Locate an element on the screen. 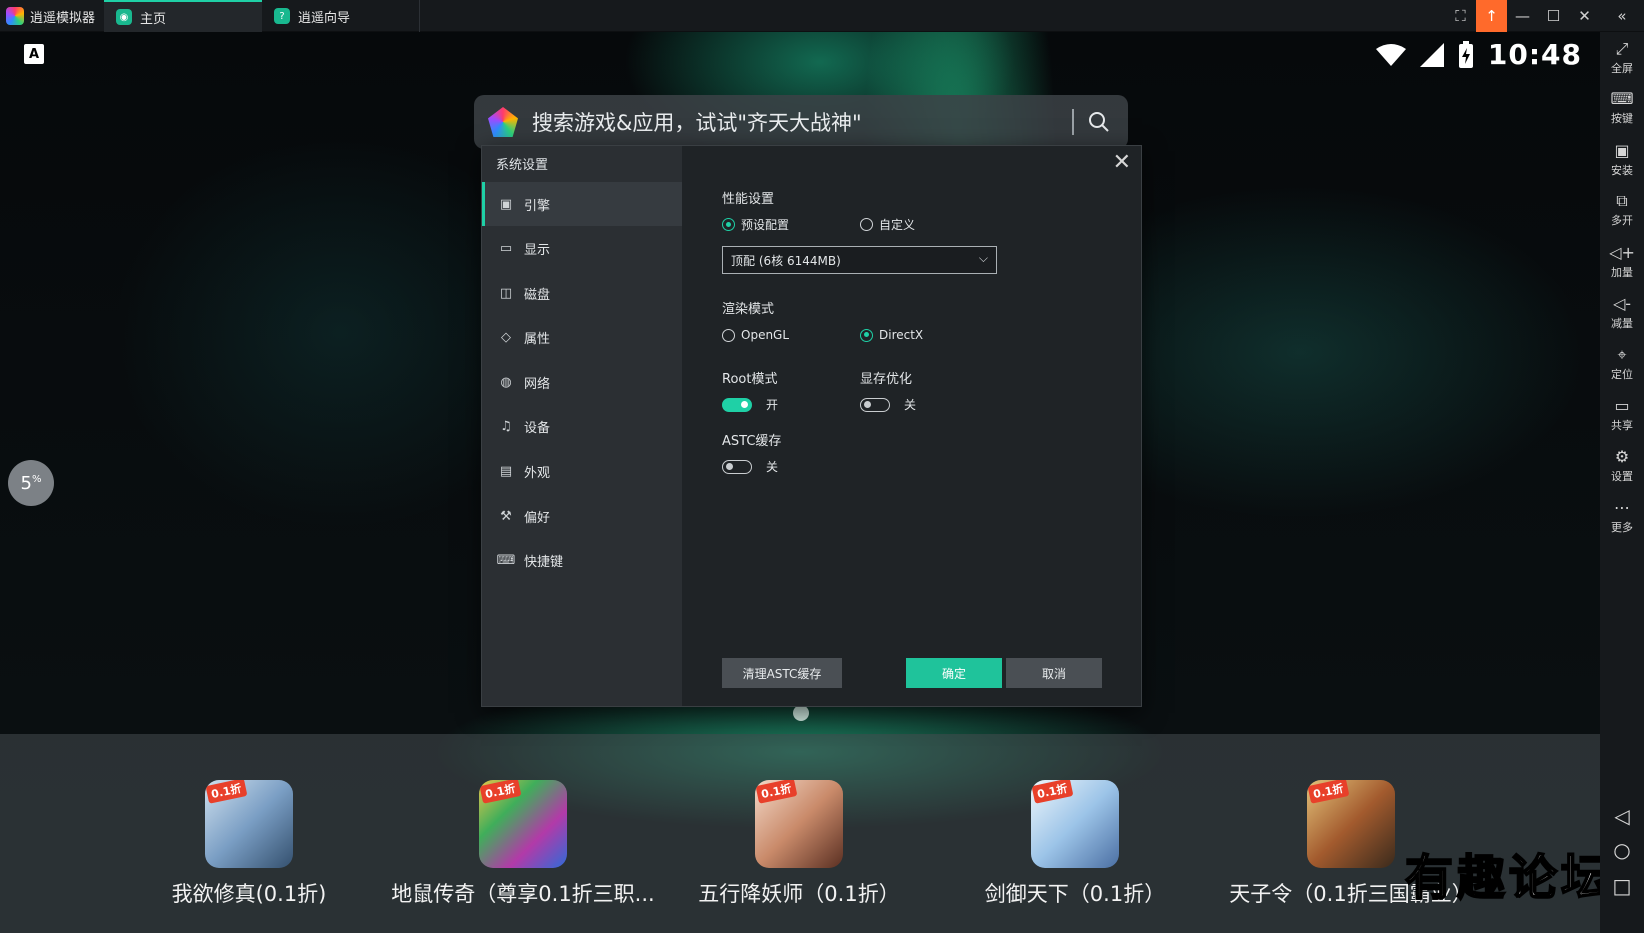 The height and width of the screenshot is (933, 1644). root-mode-toggle: 开 is located at coordinates (750, 404).